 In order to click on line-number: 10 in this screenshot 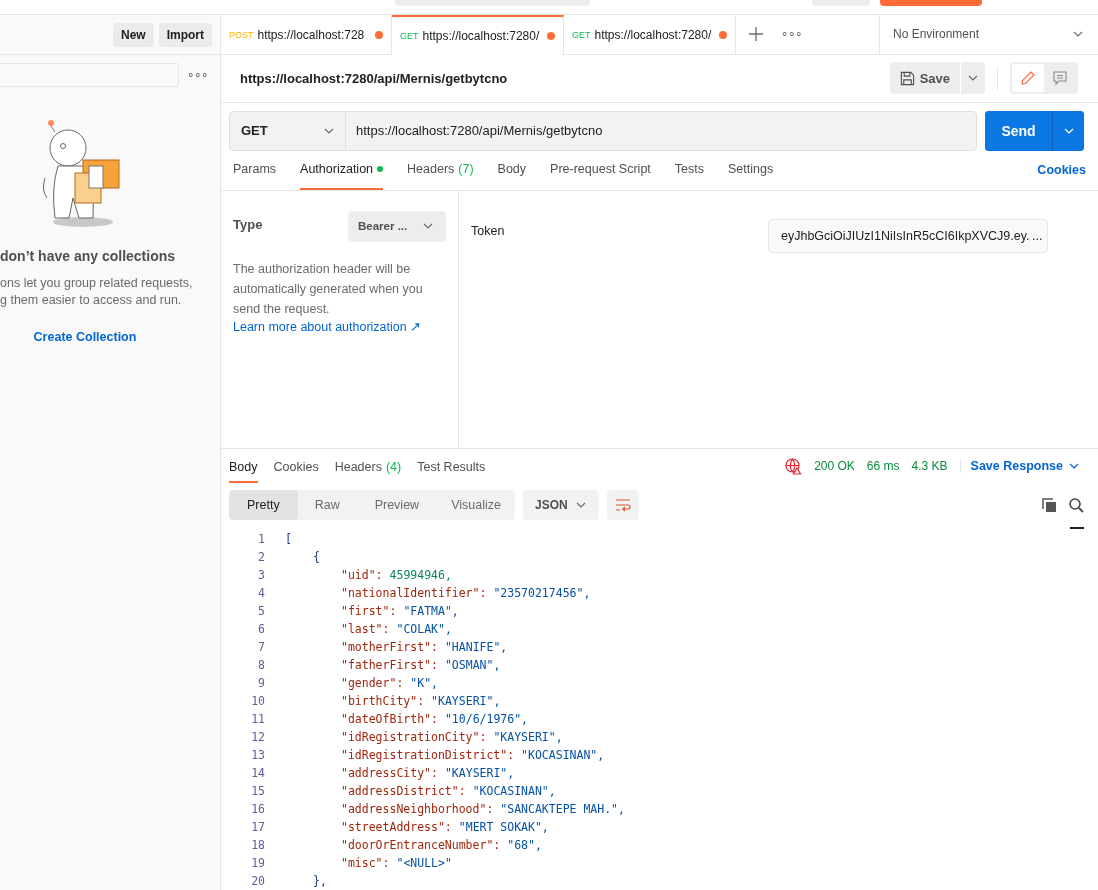, I will do `click(257, 701)`.